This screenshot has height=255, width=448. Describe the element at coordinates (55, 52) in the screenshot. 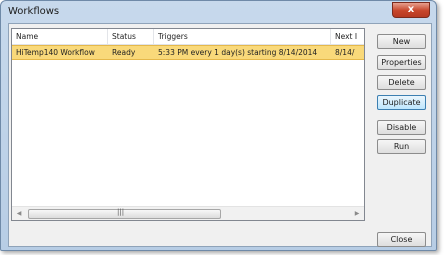

I see `row-name: HiTemp140 Workflow` at that location.